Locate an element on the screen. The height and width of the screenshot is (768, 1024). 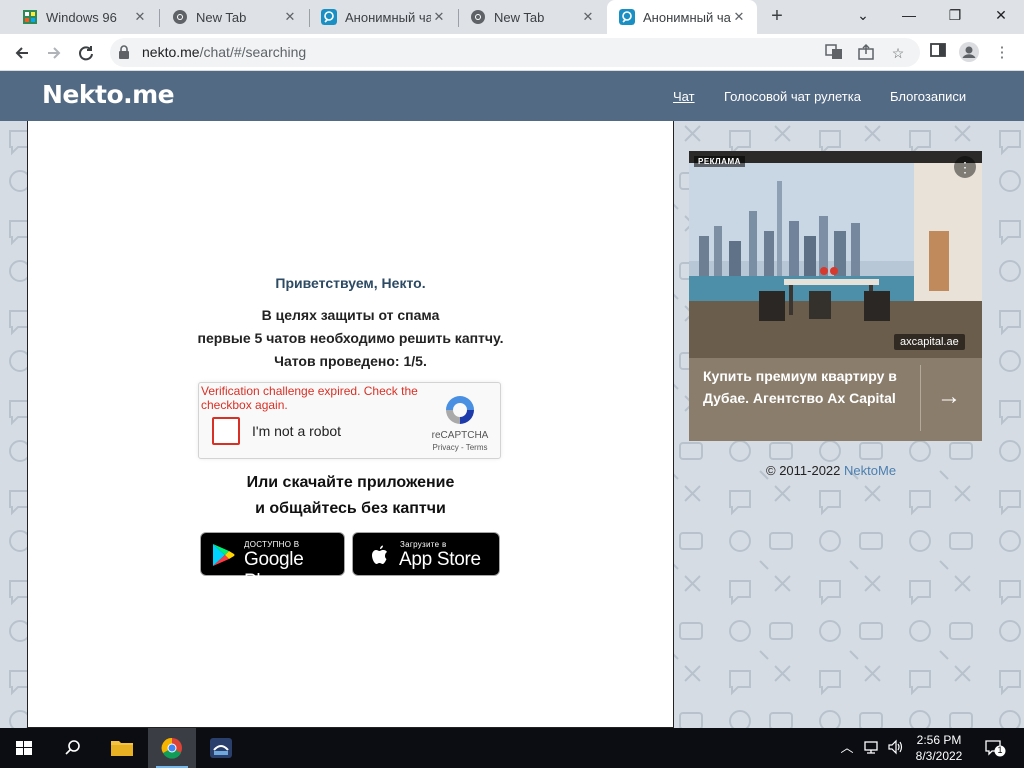
url-path: /chat/#/searching is located at coordinates (253, 52).